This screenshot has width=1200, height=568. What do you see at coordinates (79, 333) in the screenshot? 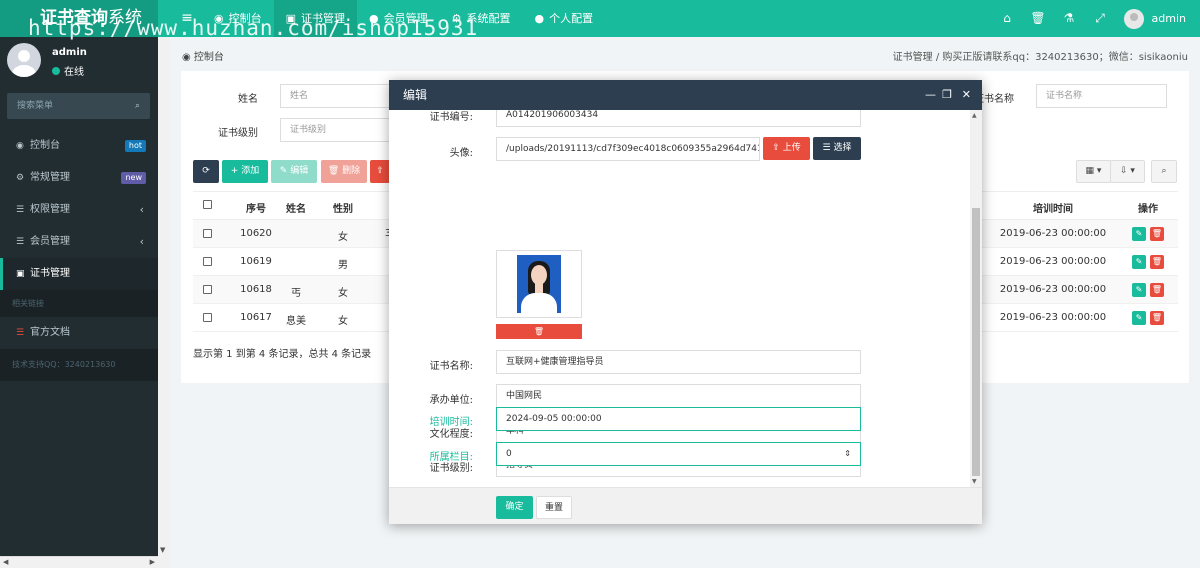
I see `sidebar-item-docs: ☰ 官方文档` at bounding box center [79, 333].